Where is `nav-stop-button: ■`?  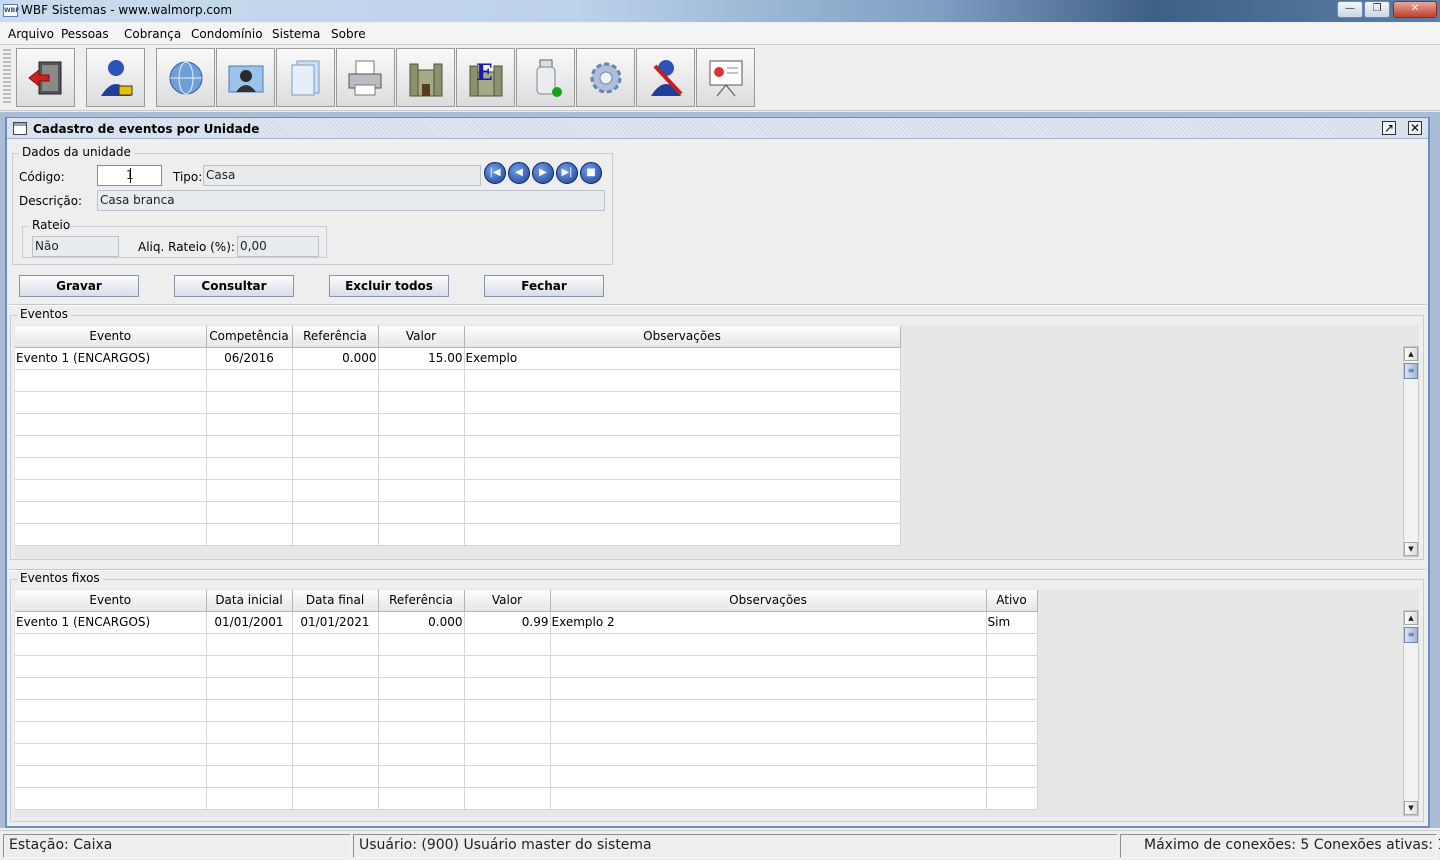 nav-stop-button: ■ is located at coordinates (591, 173).